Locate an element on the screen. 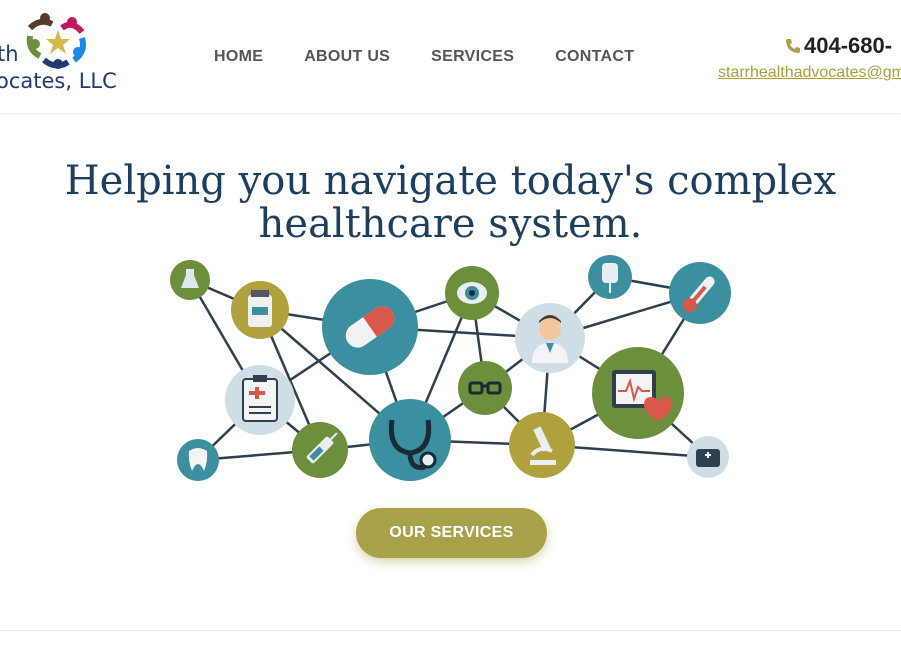  medicine-bottle-icon is located at coordinates (260, 310).